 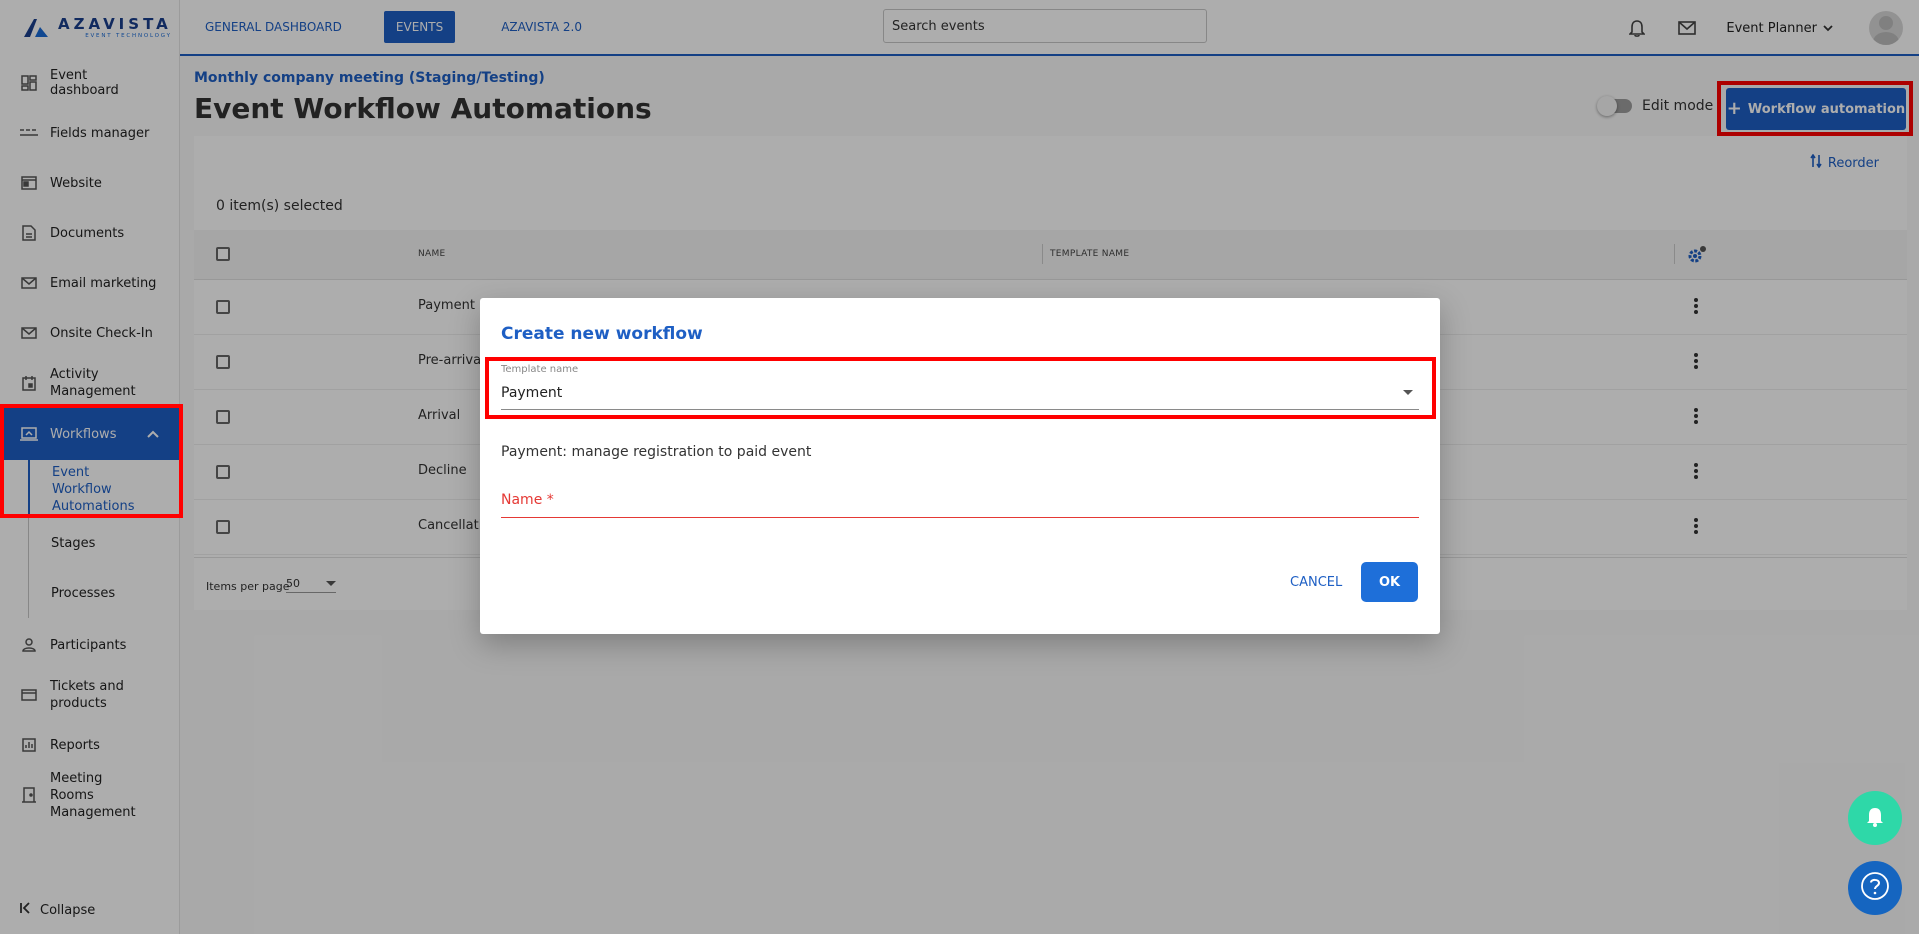 What do you see at coordinates (1408, 392) in the screenshot?
I see `caret-down-icon` at bounding box center [1408, 392].